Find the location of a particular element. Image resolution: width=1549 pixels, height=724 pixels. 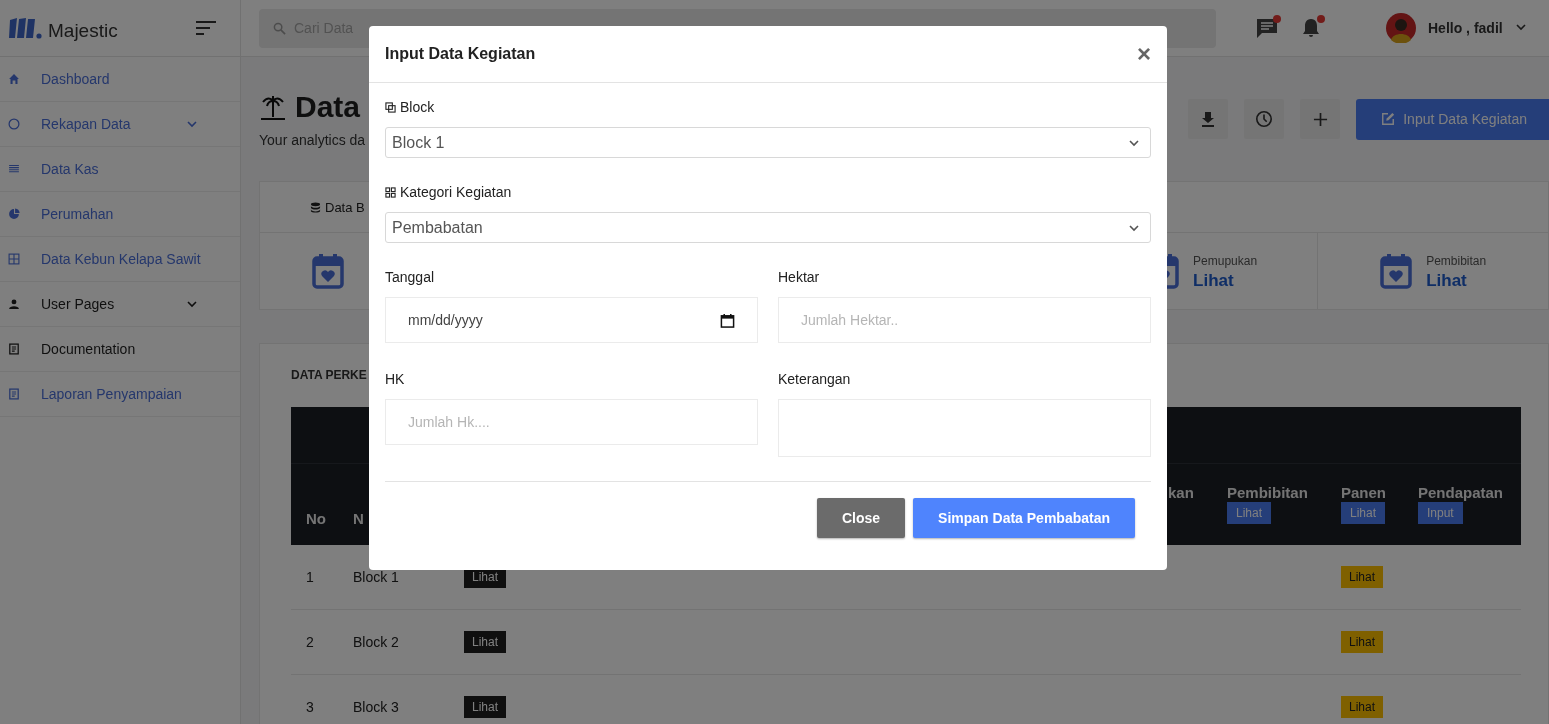

column-header: Panen is located at coordinates (1363, 492).